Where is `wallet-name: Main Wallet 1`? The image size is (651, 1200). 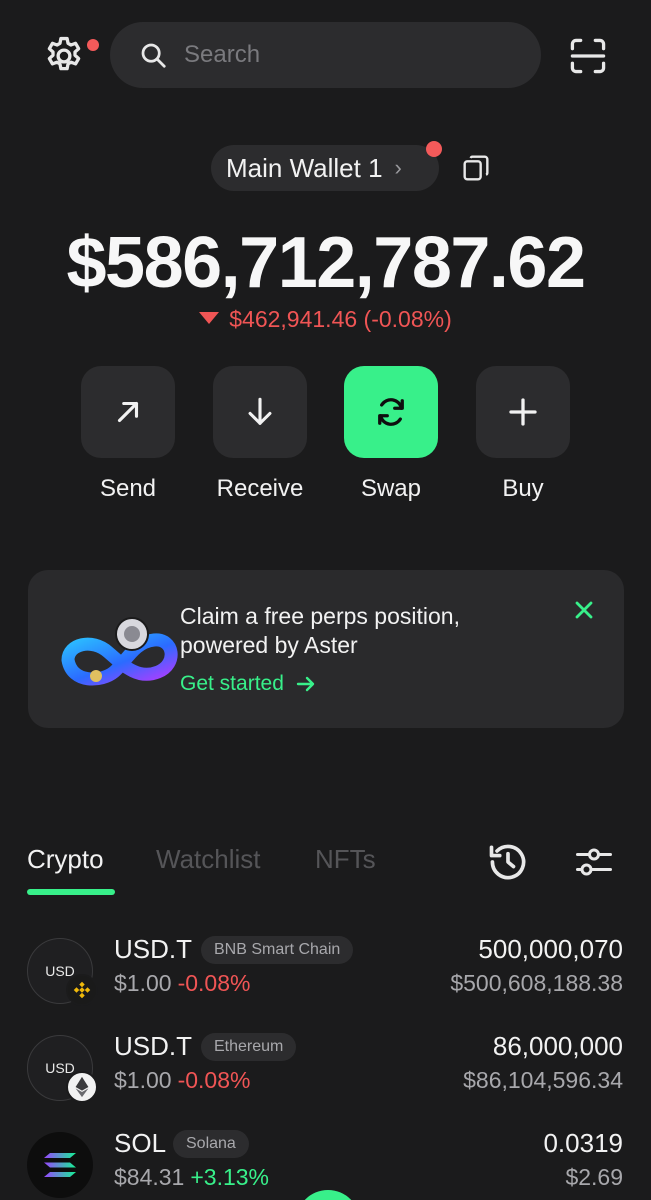 wallet-name: Main Wallet 1 is located at coordinates (304, 167).